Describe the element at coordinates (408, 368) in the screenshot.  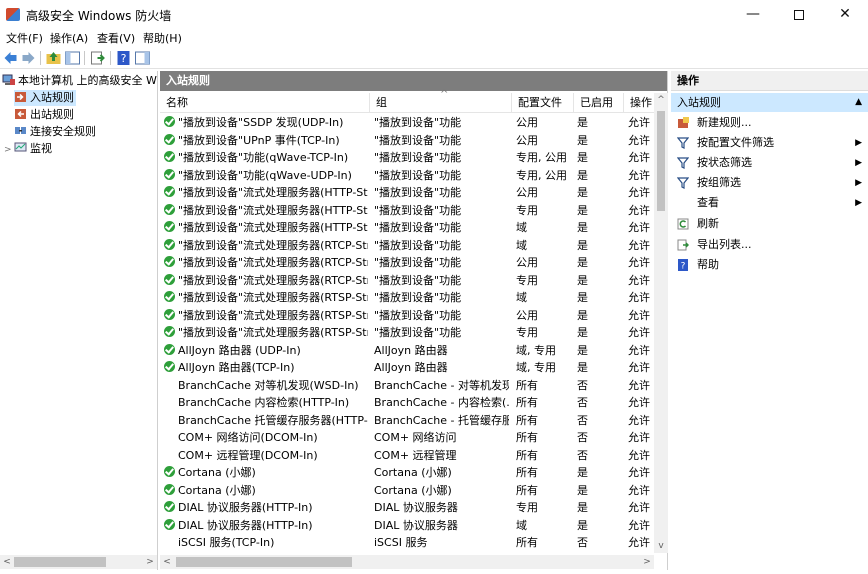
I see `table-row: AllJoyn 路由器(TCP-In) AllJoyn 路由器 域, 专用 是 允许` at that location.